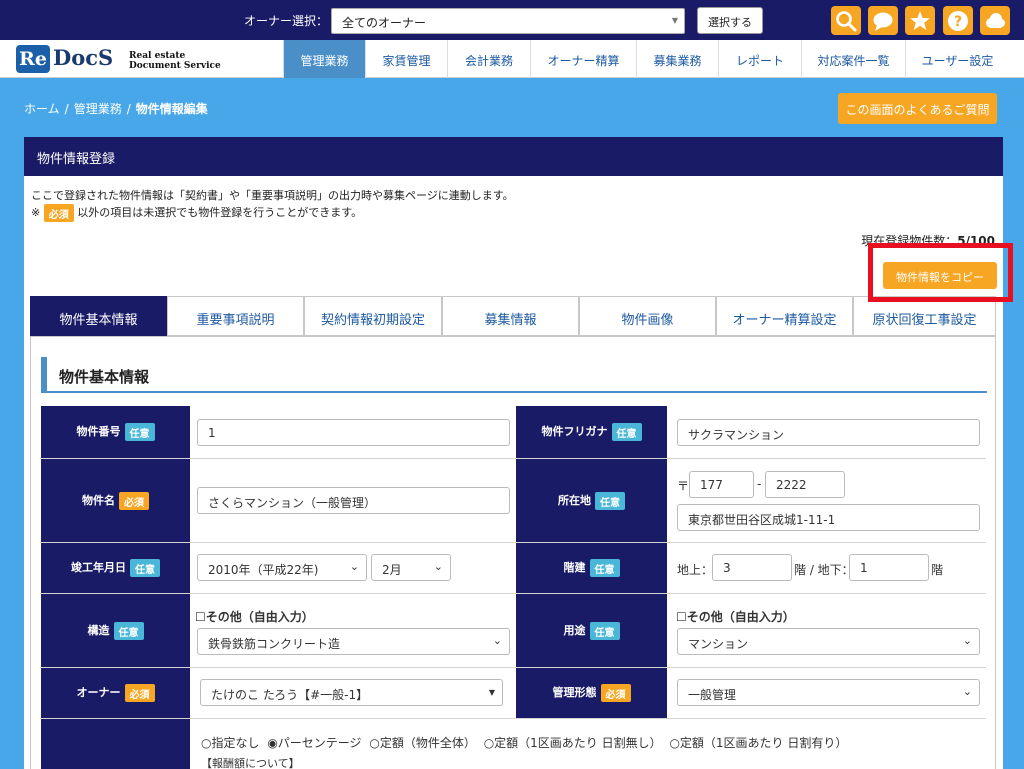 The image size is (1024, 769). Describe the element at coordinates (920, 20) in the screenshot. I see `star-icon` at that location.